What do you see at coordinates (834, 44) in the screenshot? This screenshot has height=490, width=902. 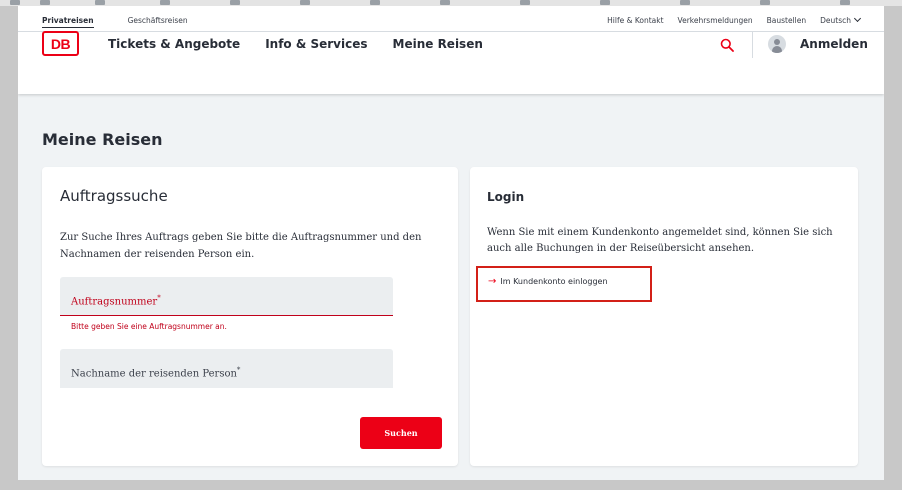 I see `login-button: Anmelden` at bounding box center [834, 44].